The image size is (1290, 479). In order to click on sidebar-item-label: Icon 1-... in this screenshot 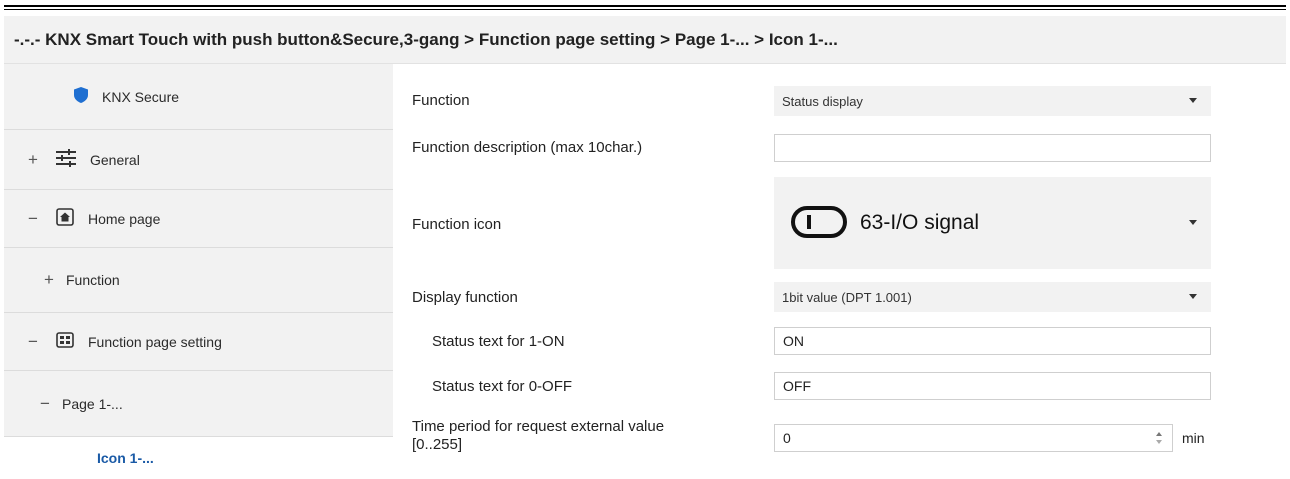, I will do `click(125, 458)`.